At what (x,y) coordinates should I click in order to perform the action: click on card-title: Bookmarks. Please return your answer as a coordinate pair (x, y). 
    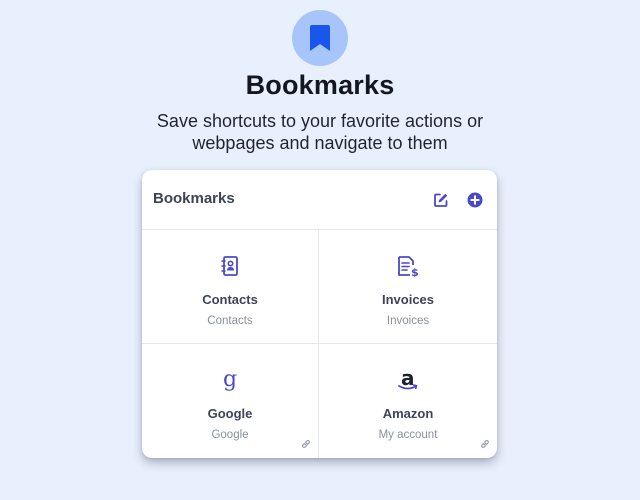
    Looking at the image, I should click on (194, 198).